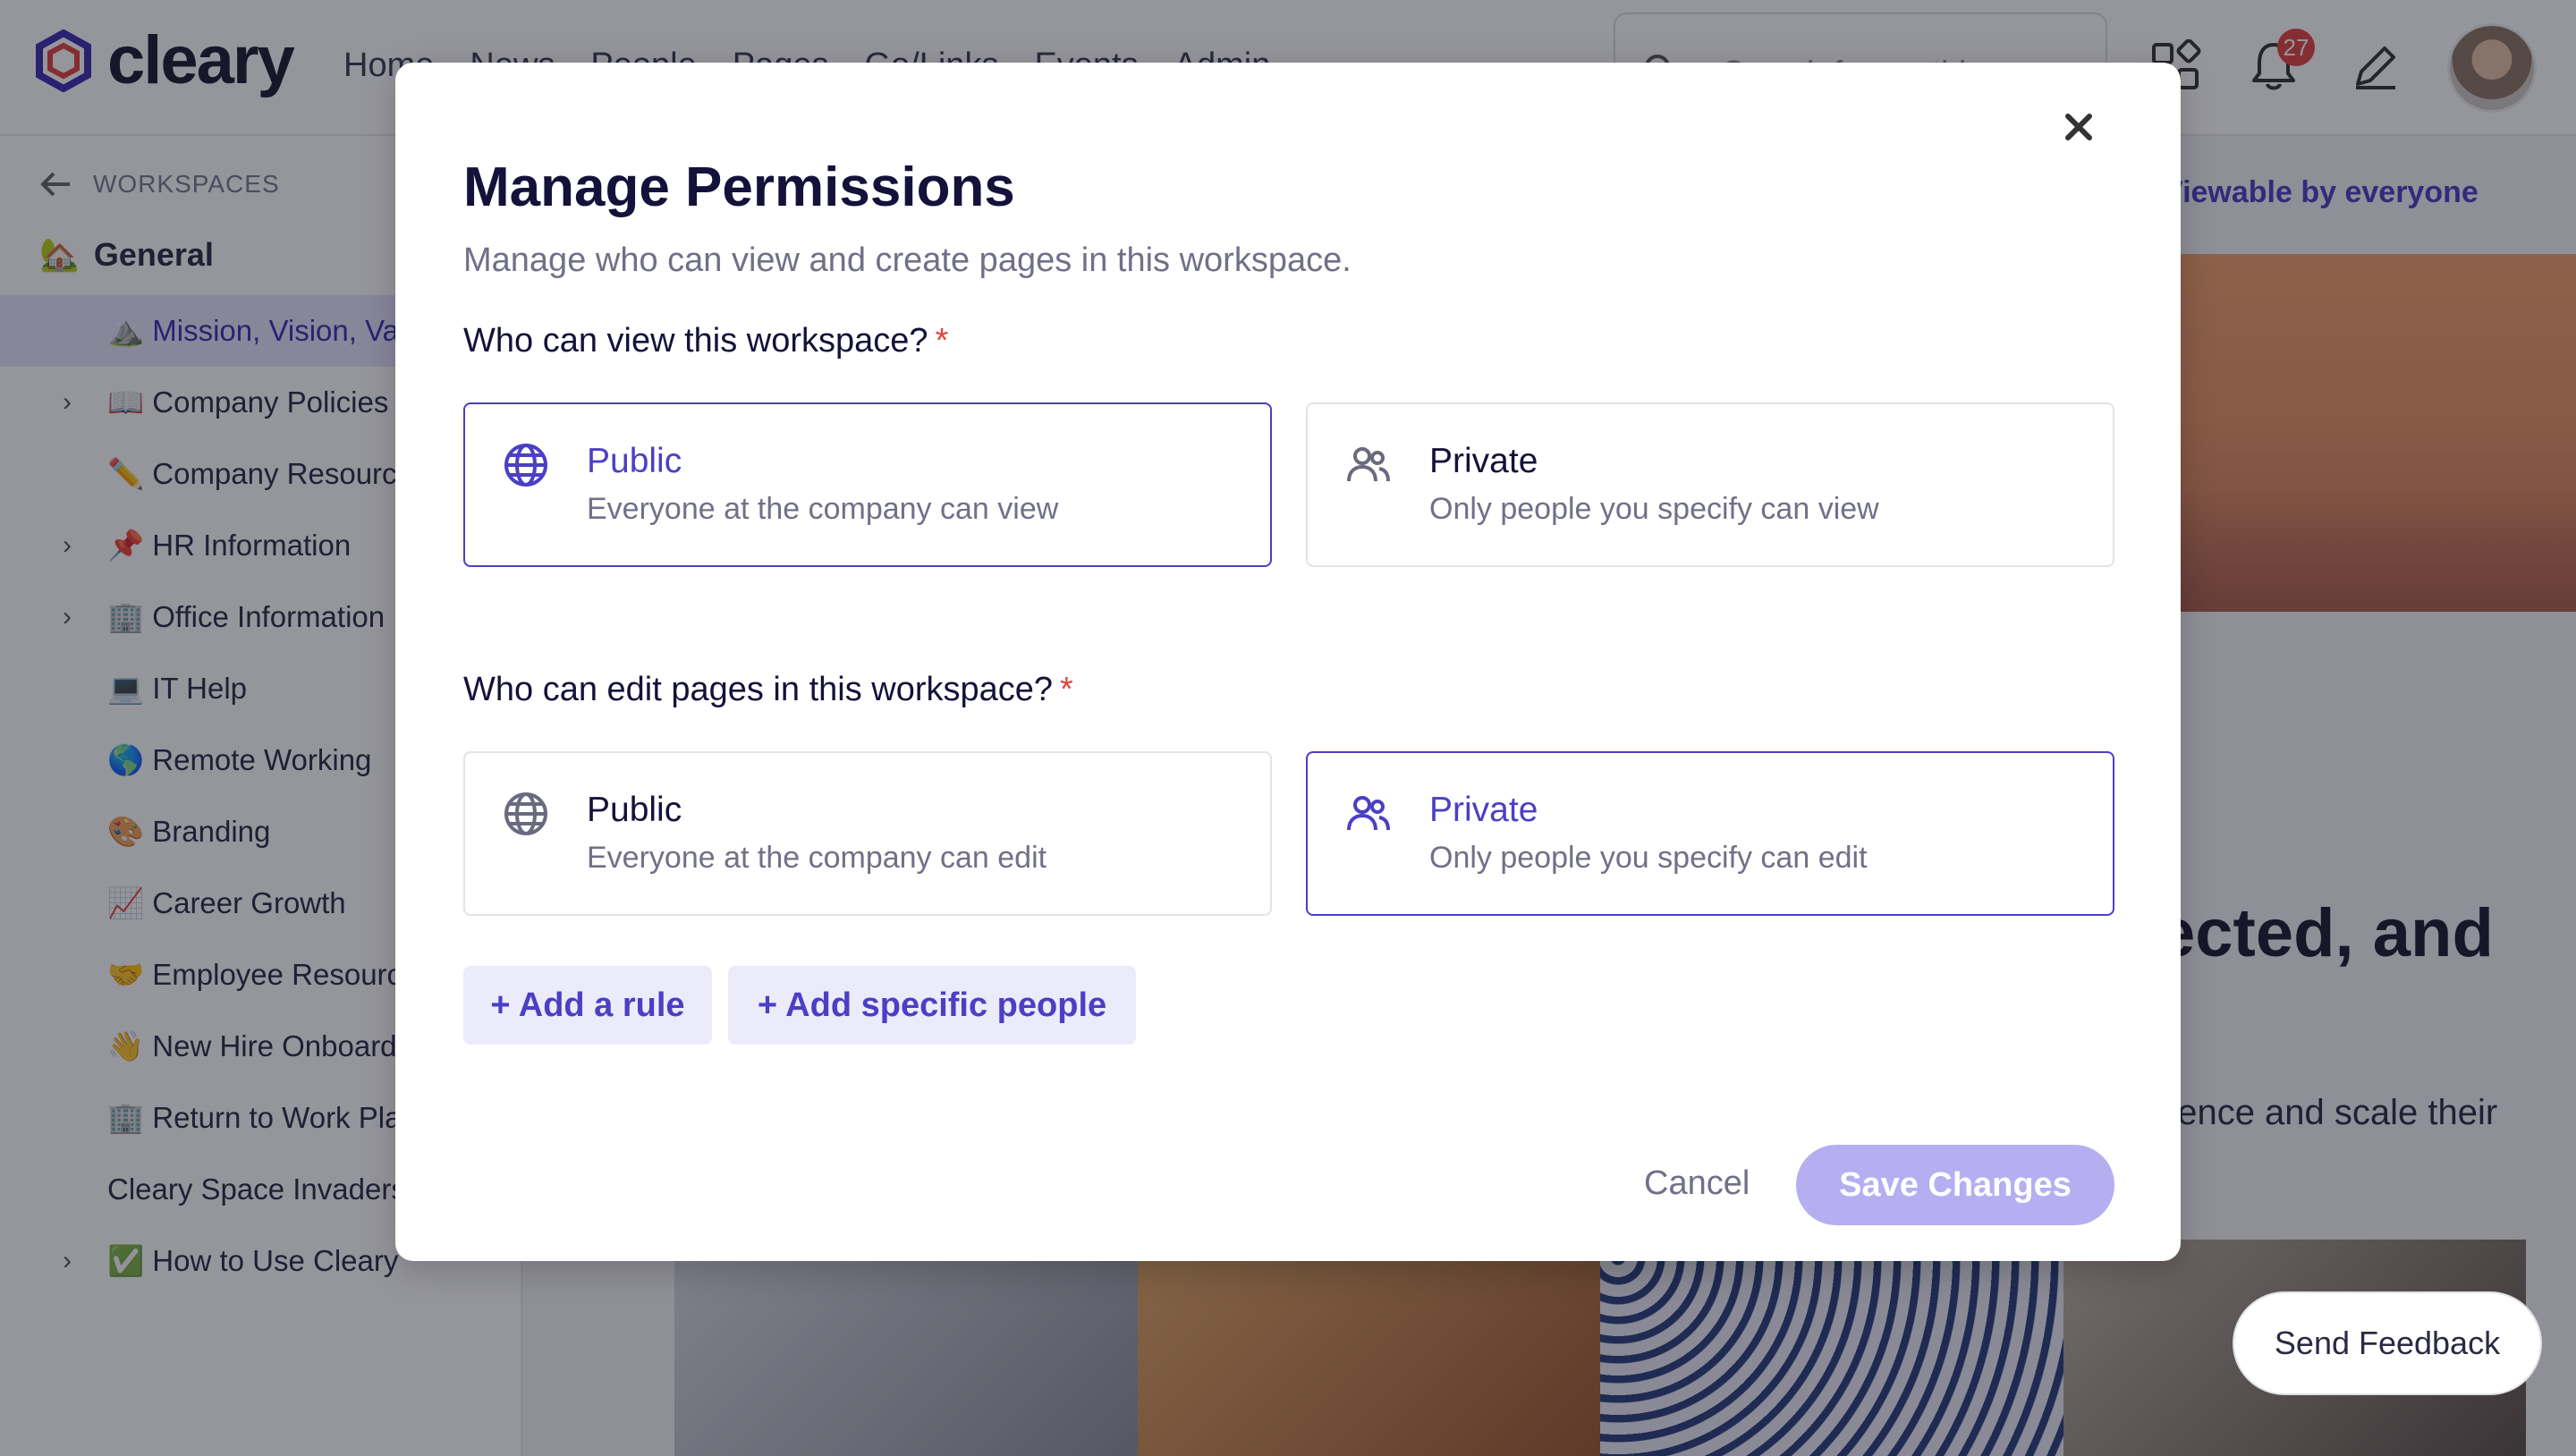 This screenshot has height=1456, width=2576. What do you see at coordinates (739, 187) in the screenshot?
I see `modal-title: Manage Permissions` at bounding box center [739, 187].